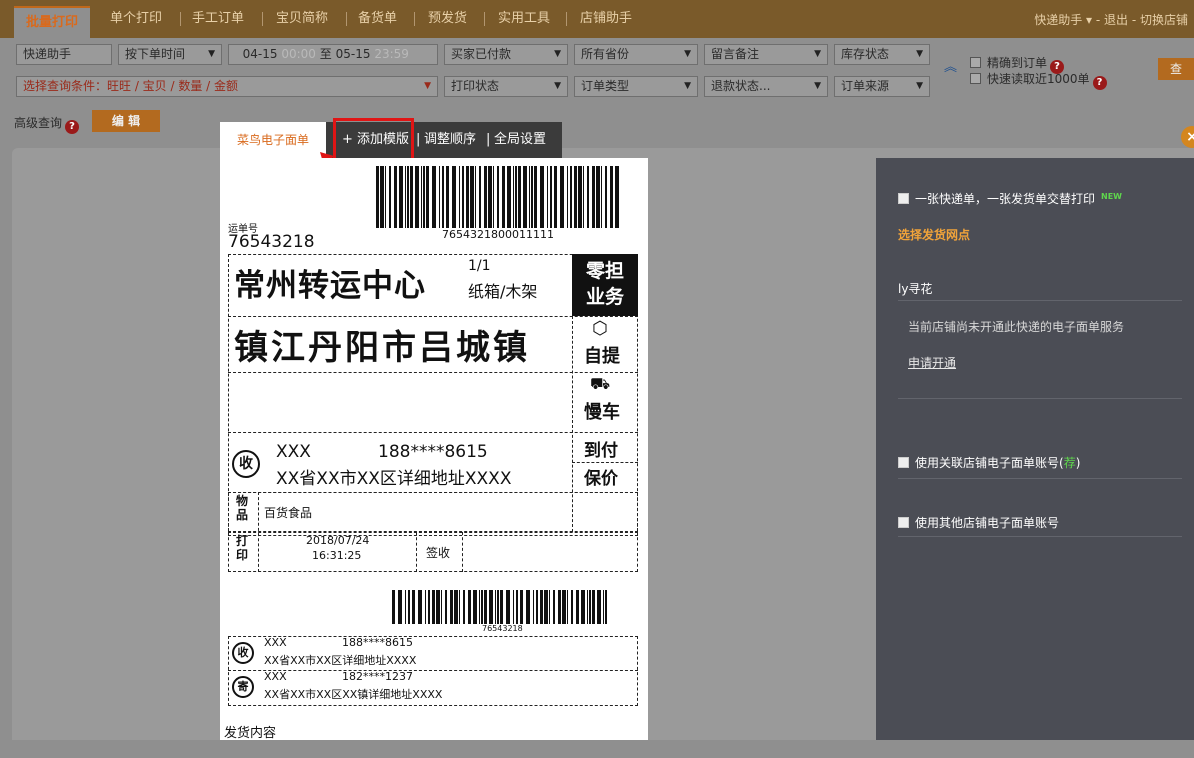 Image resolution: width=1194 pixels, height=758 pixels. Describe the element at coordinates (52, 22) in the screenshot. I see `tab-batch-print: 批量打印` at that location.